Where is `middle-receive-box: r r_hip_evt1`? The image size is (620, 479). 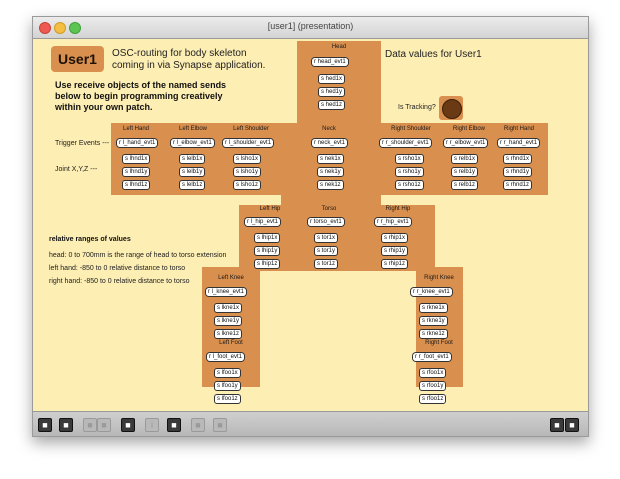 middle-receive-box: r r_hip_evt1 is located at coordinates (393, 222).